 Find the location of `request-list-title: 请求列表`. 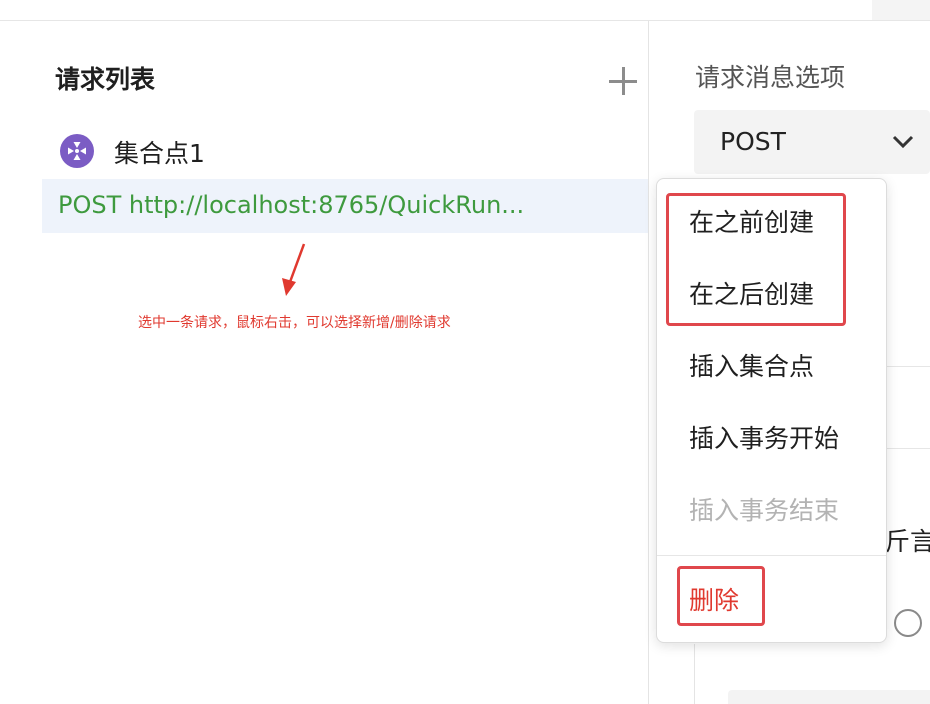

request-list-title: 请求列表 is located at coordinates (105, 79).